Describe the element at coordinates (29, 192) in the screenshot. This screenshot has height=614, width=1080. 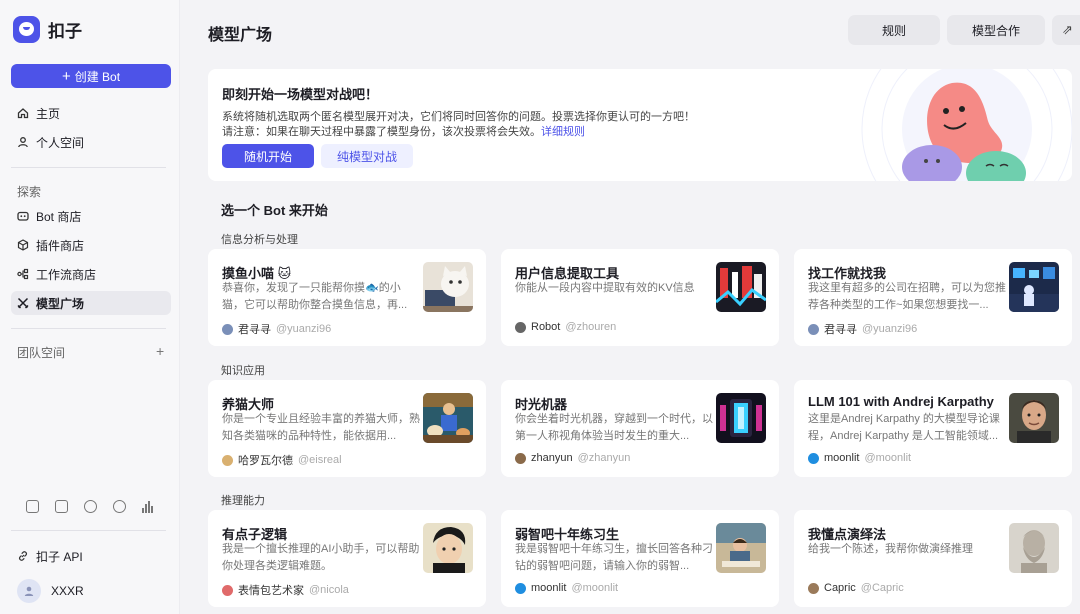
I see `explore-section-label: 探索` at that location.